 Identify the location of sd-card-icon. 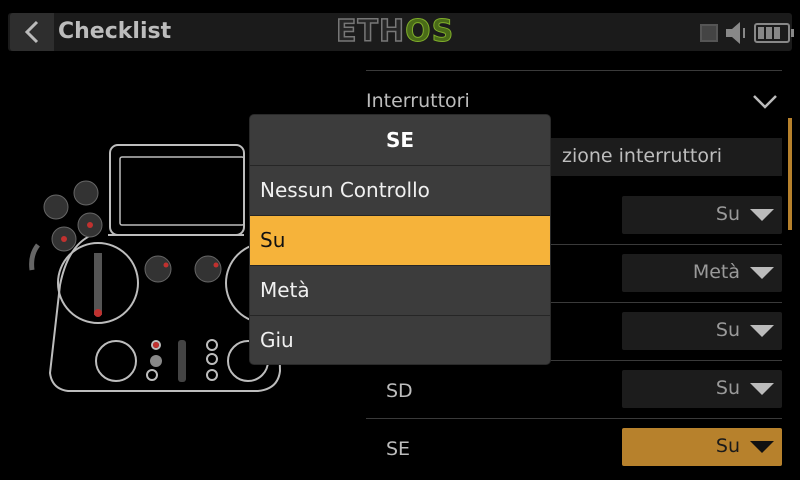
(709, 33).